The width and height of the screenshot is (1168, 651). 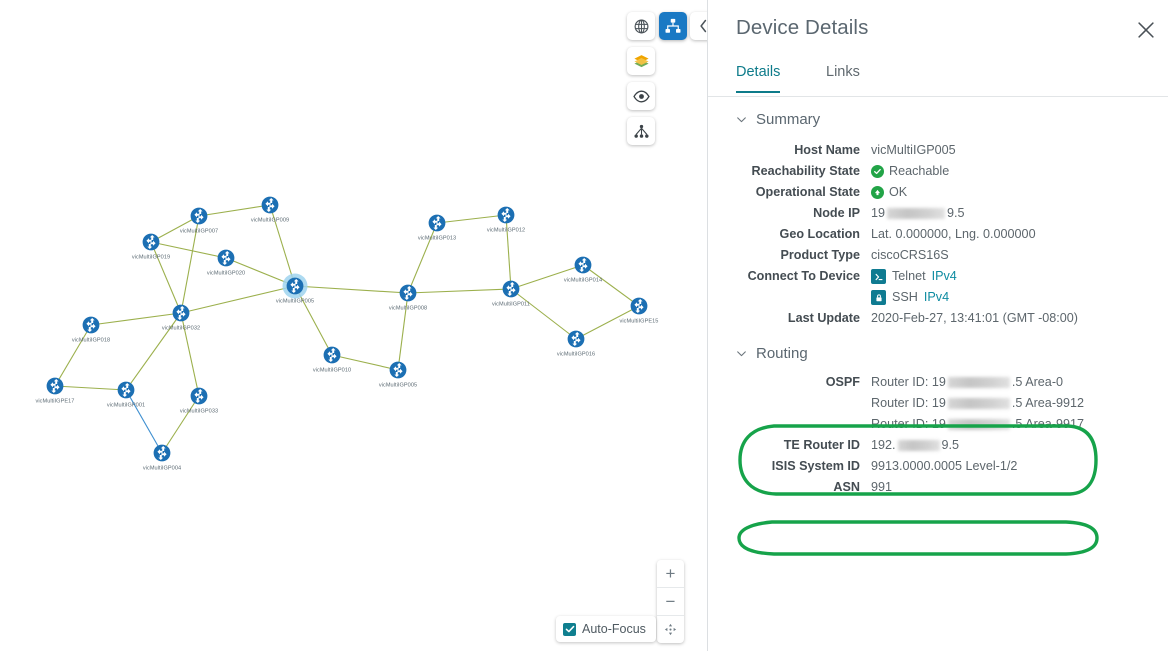 What do you see at coordinates (332, 371) in the screenshot?
I see `node-label: vicMultiIGP010` at bounding box center [332, 371].